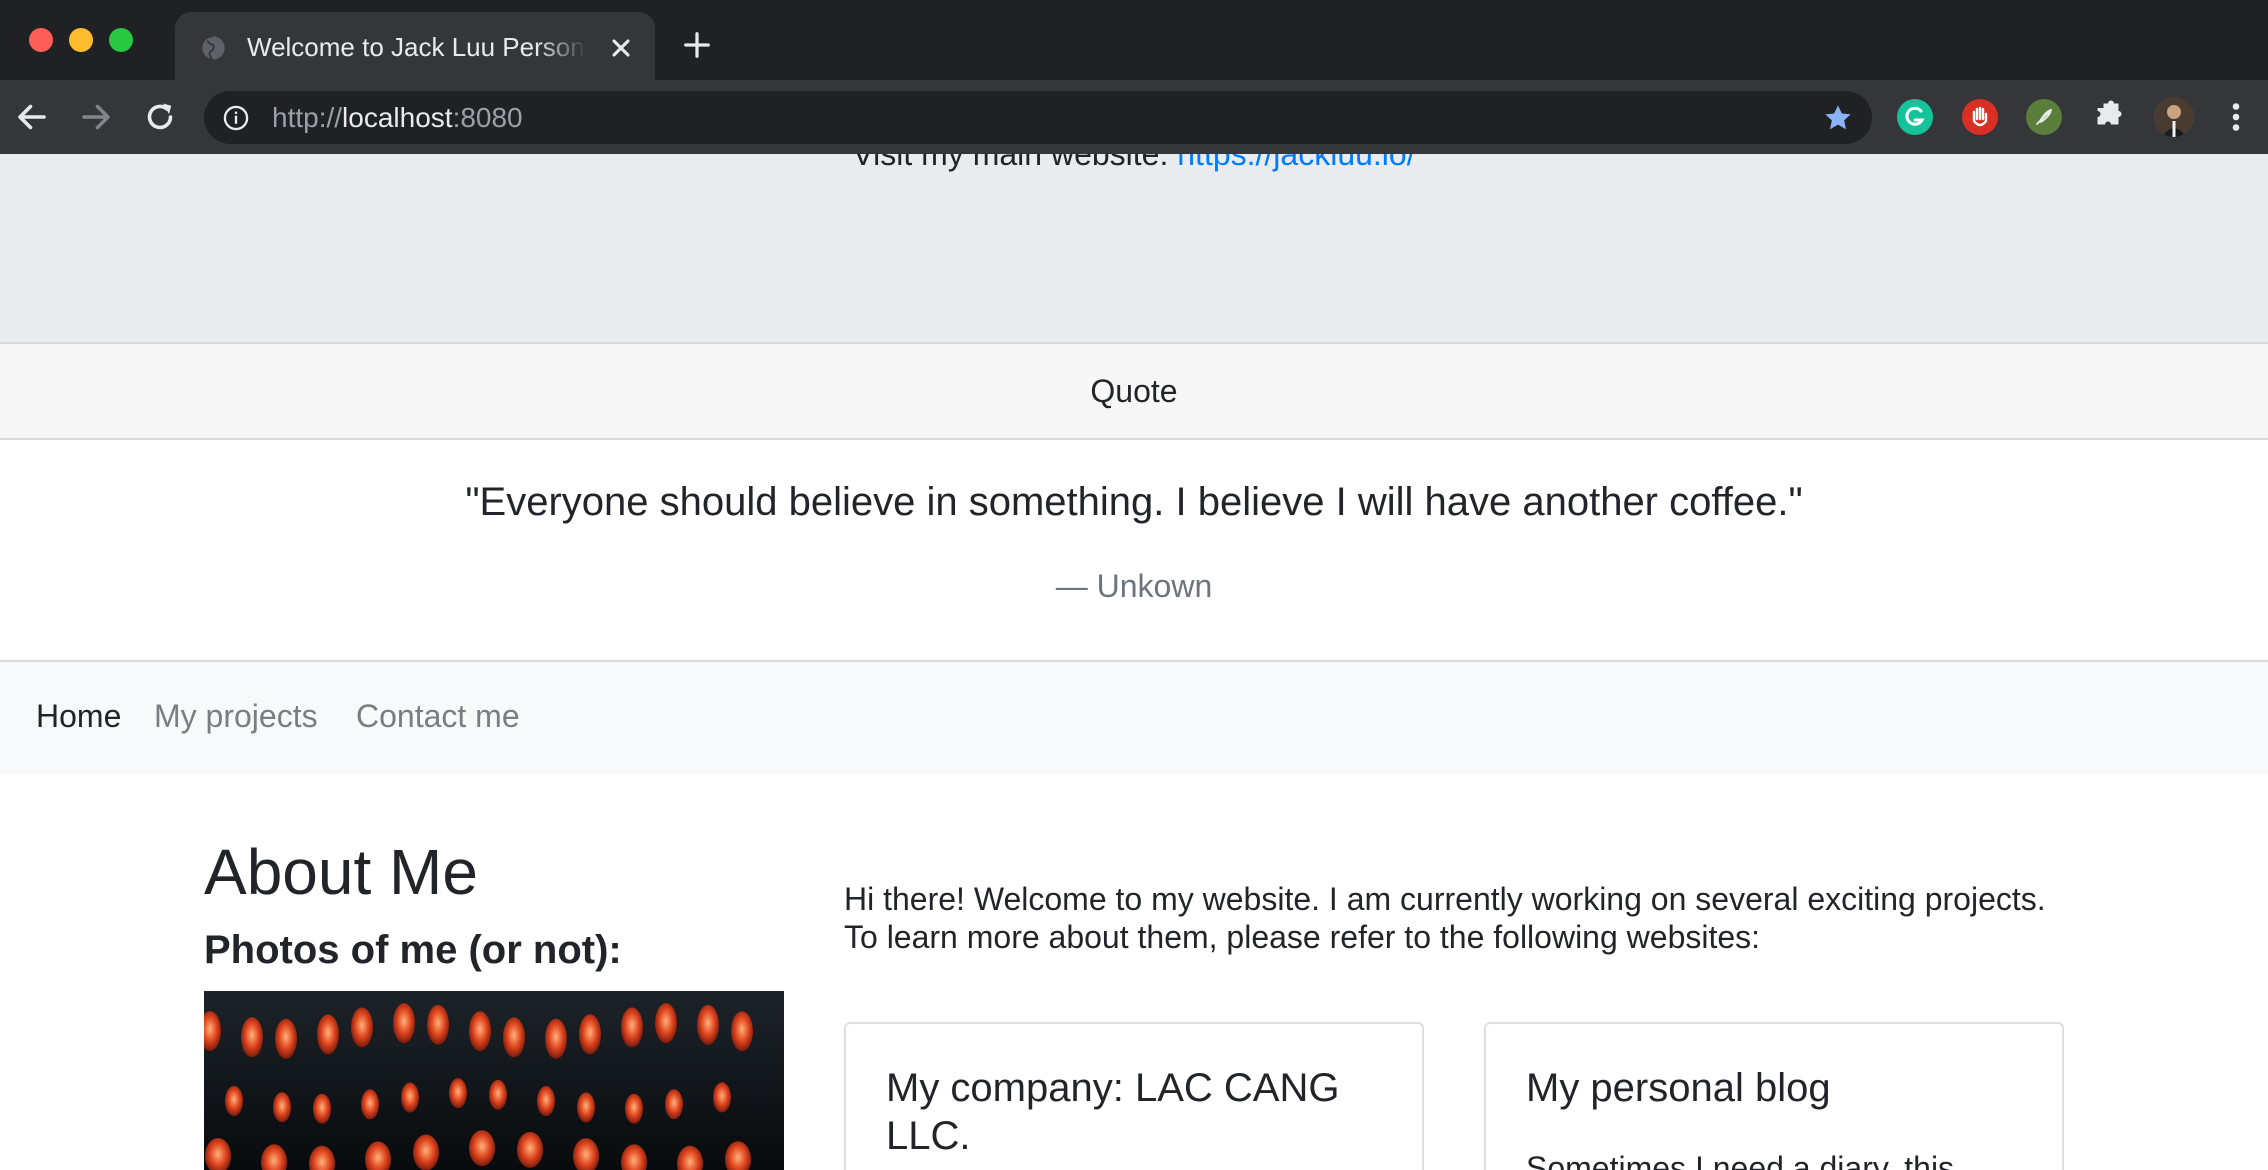 The width and height of the screenshot is (2268, 1170). Describe the element at coordinates (236, 716) in the screenshot. I see `nav-link-my-projects: My projects` at that location.